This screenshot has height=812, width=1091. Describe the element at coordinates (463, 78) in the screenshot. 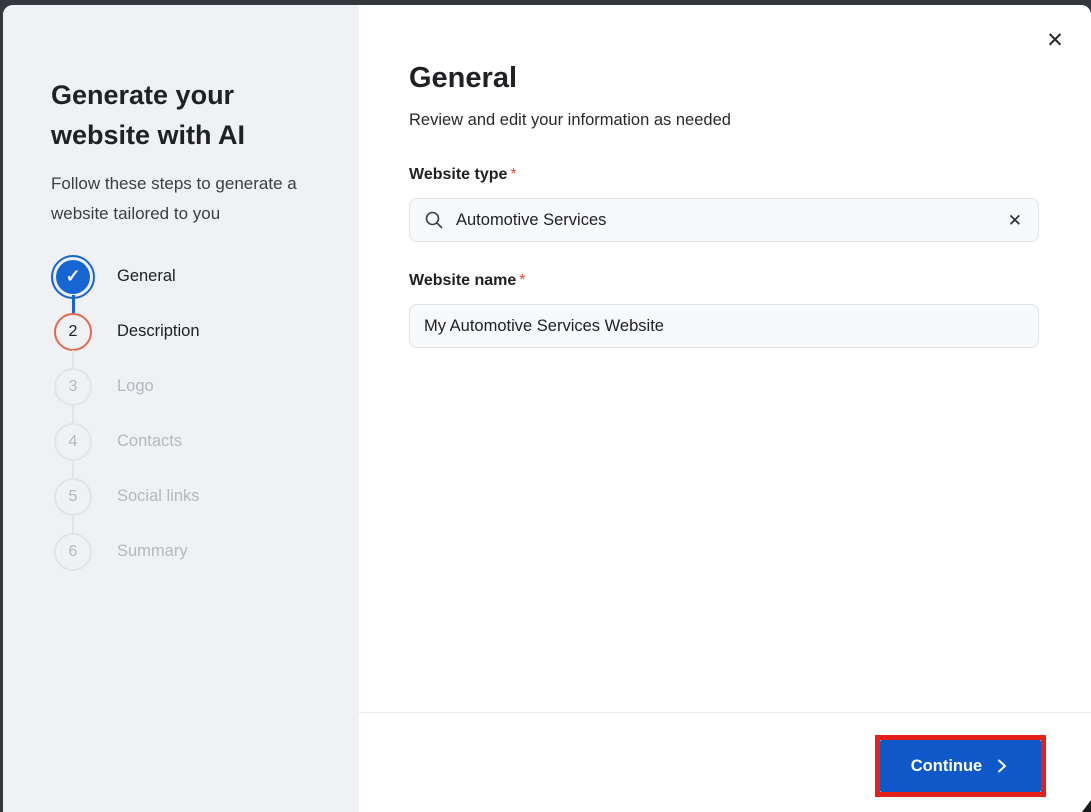

I see `page-title: General` at that location.